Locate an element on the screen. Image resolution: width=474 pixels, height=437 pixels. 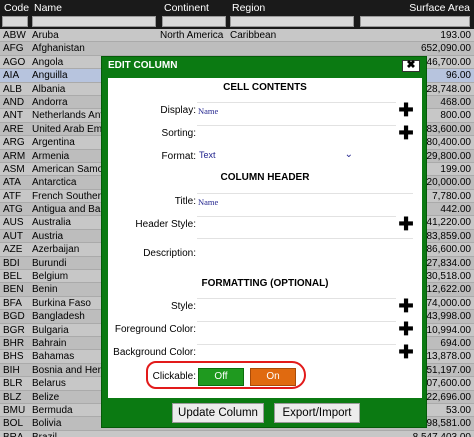
cell-name: Bangladesh is located at coordinates (58, 317).